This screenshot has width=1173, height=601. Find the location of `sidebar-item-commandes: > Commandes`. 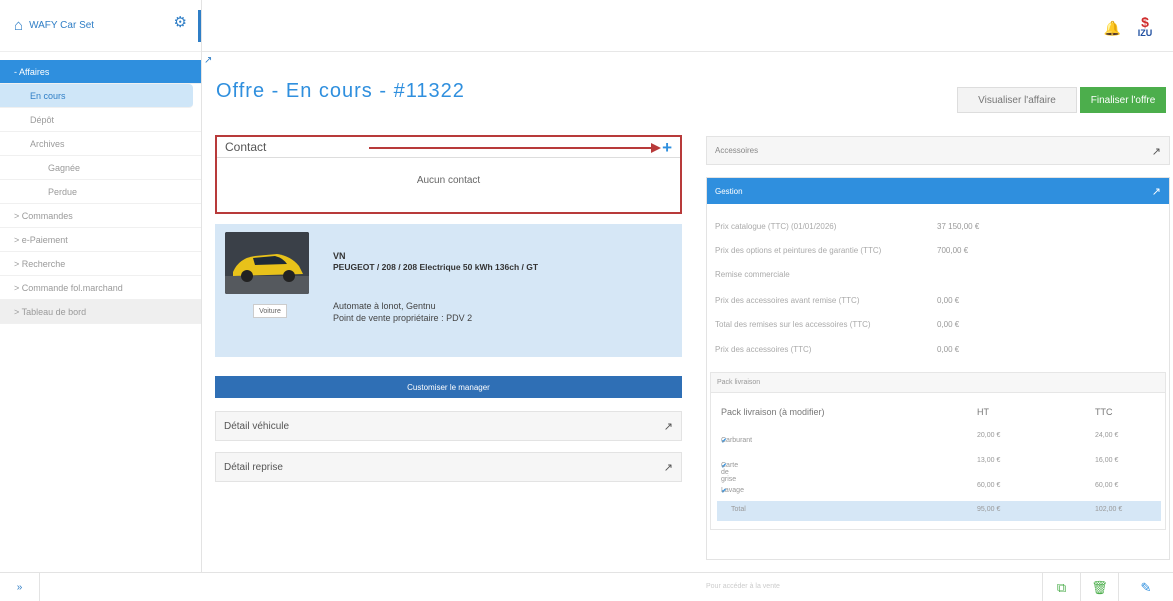

sidebar-item-commandes: > Commandes is located at coordinates (100, 216).